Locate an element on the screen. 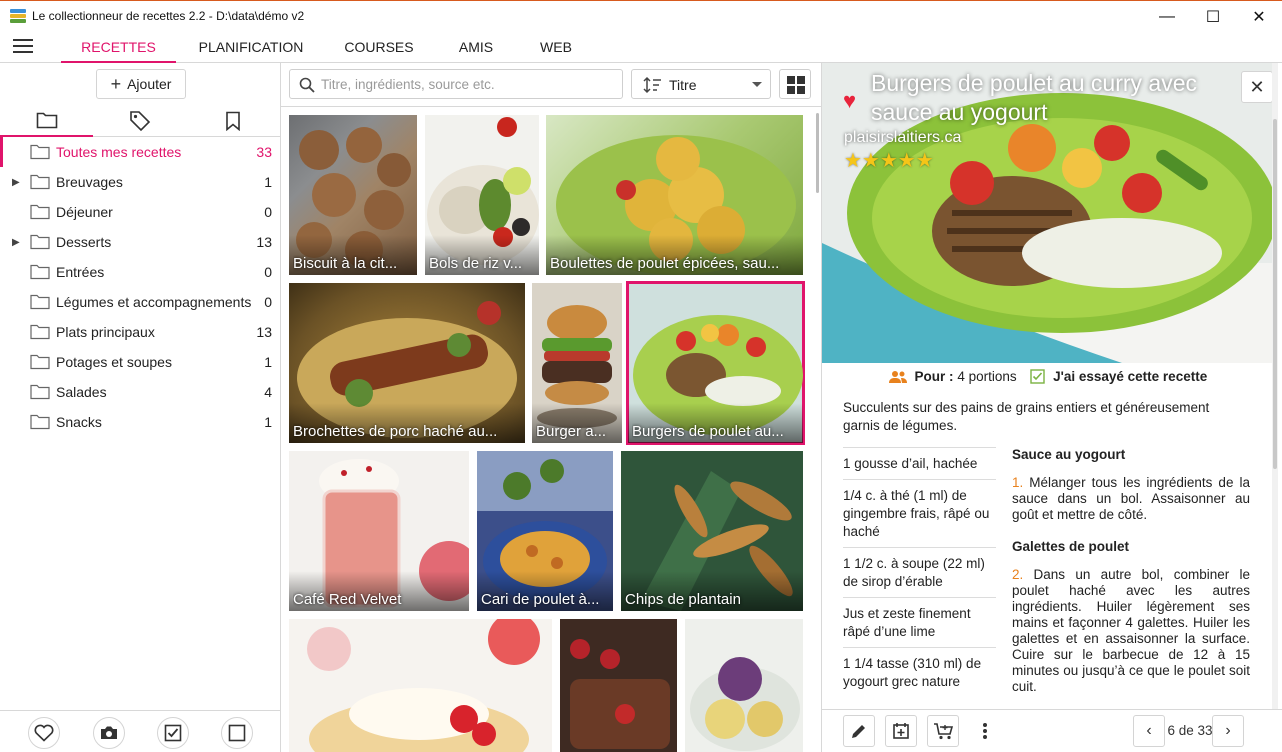 The width and height of the screenshot is (1282, 752). more-options-button is located at coordinates (985, 731).